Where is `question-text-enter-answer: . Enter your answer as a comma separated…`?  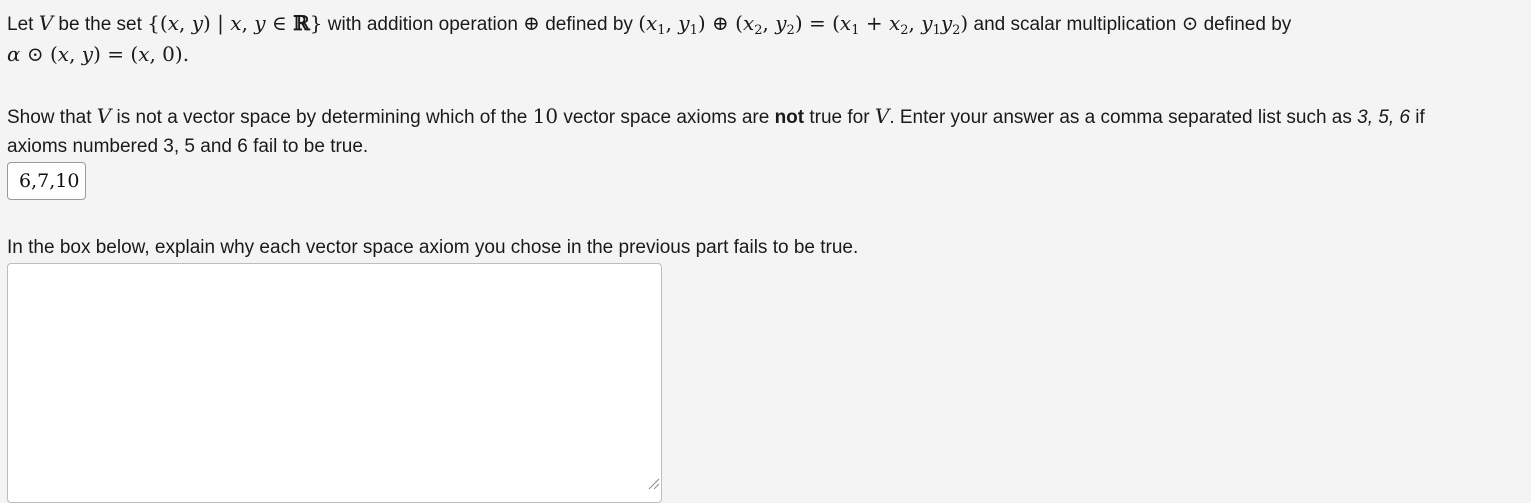
question-text-enter-answer: . Enter your answer as a comma separated… is located at coordinates (1123, 117).